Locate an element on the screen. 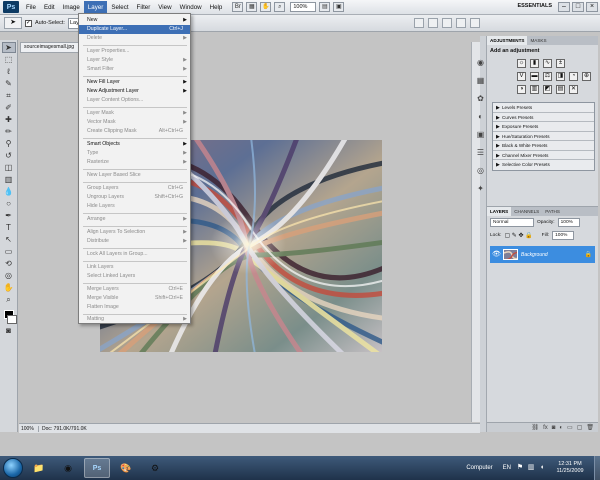 The width and height of the screenshot is (600, 480). channels-panel-icon: ◎ is located at coordinates (481, 171).